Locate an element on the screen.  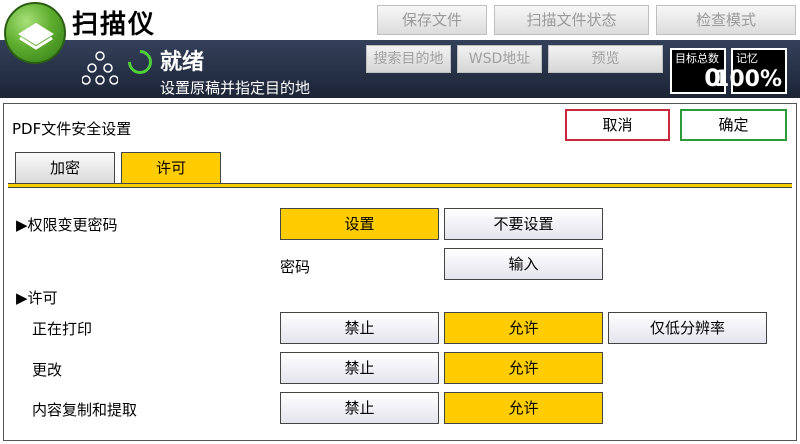
tab-encryption: 加密 is located at coordinates (65, 168).